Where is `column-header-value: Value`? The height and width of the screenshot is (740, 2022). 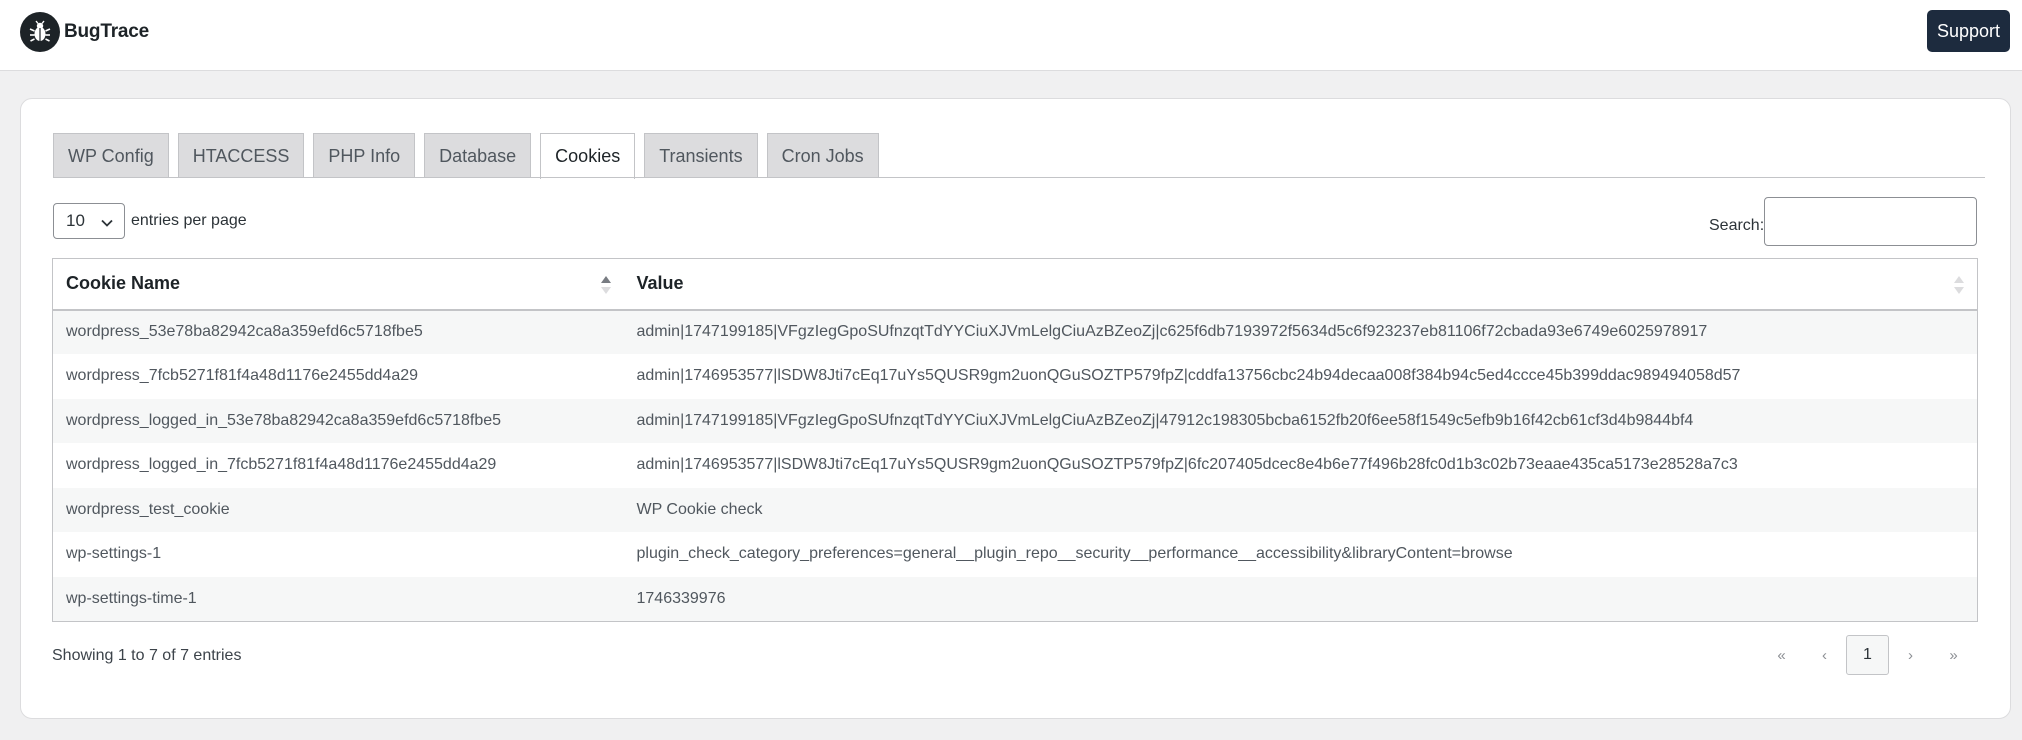 column-header-value: Value is located at coordinates (1300, 284).